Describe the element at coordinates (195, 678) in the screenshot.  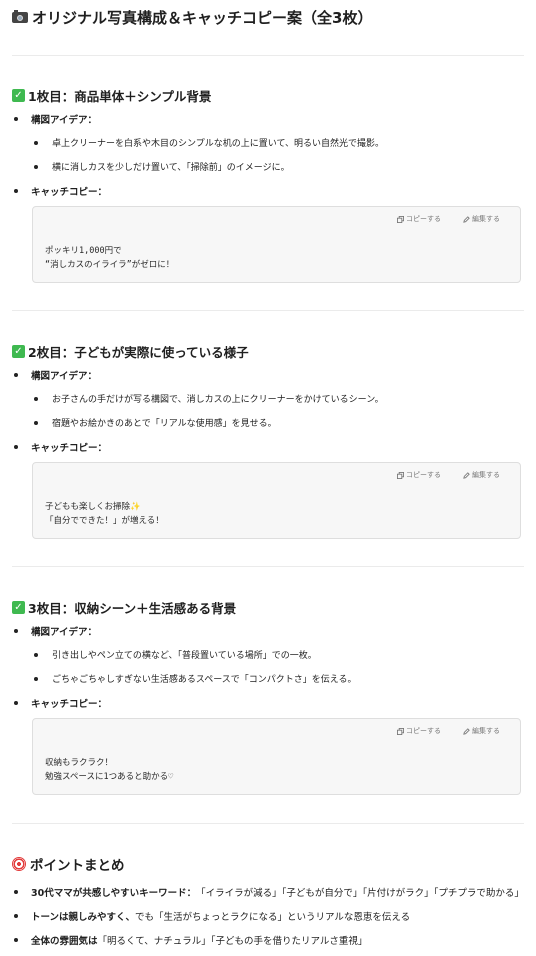
I see `idea-item: ごちゃごちゃしすぎない生活感あるスペースで「コンパクトさ」を伝える。` at that location.